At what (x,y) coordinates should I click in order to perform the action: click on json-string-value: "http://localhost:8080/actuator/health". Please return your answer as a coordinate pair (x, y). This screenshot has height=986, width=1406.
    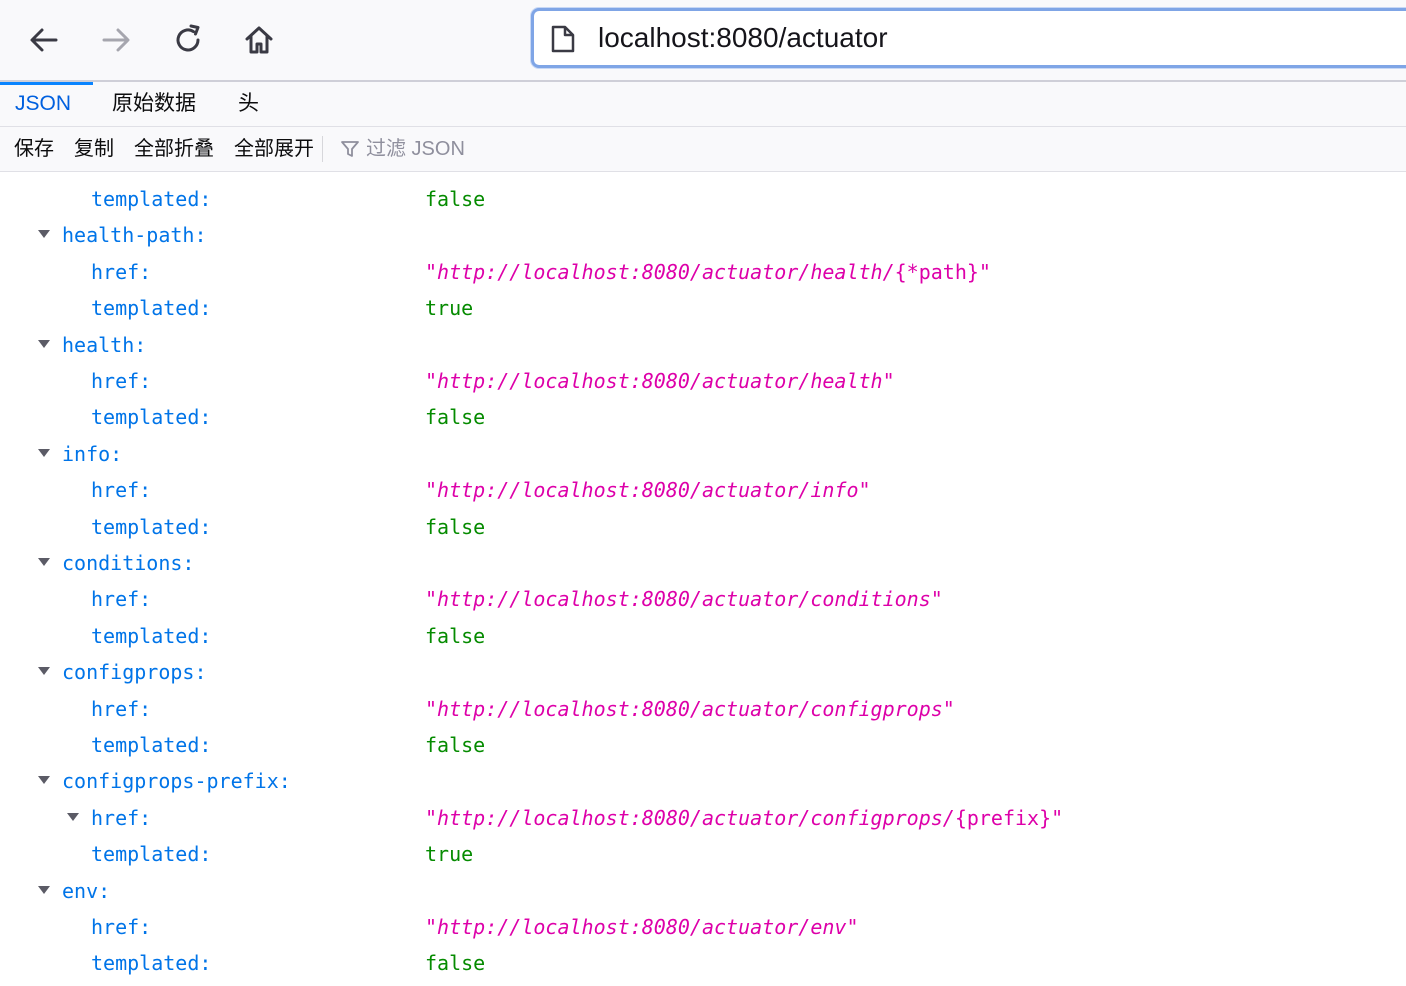
    Looking at the image, I should click on (660, 381).